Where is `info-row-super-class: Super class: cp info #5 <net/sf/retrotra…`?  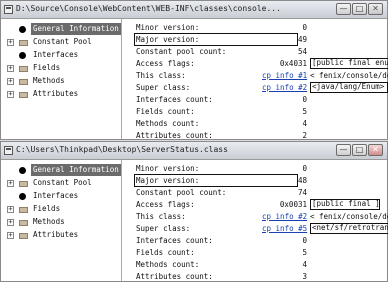 info-row-super-class: Super class: cp info #5 <net/sf/retrotra… is located at coordinates (262, 228).